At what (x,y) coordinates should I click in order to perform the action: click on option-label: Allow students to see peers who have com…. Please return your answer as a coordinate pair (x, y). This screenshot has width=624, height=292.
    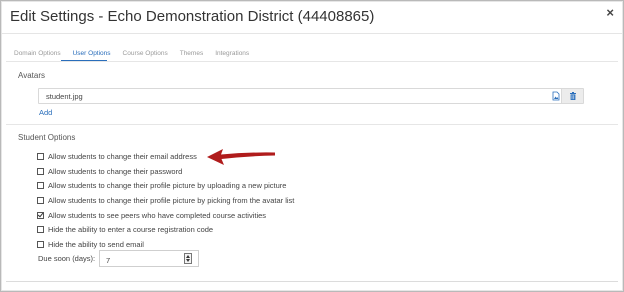
    Looking at the image, I should click on (157, 215).